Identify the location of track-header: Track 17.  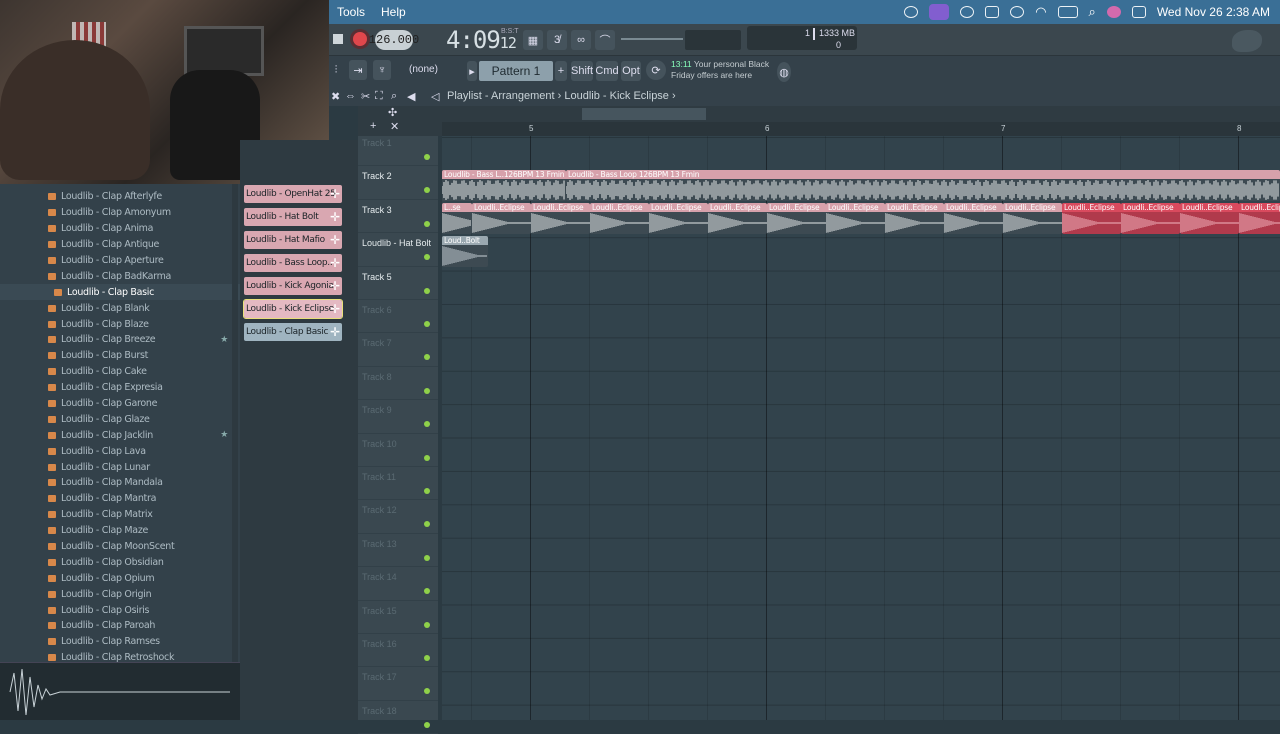
(398, 684).